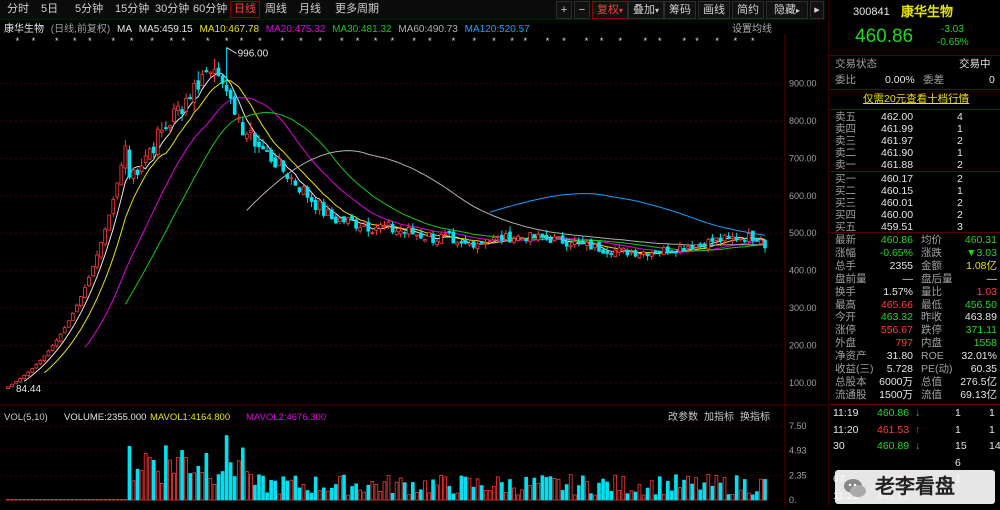 The image size is (1000, 510). What do you see at coordinates (357, 9) in the screenshot?
I see `tab-more-periods: 更多周期` at bounding box center [357, 9].